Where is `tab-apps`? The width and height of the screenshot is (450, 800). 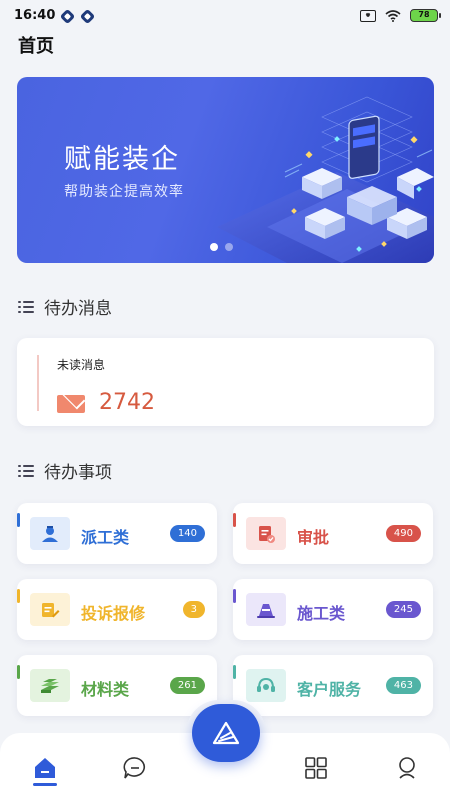 tab-apps is located at coordinates (316, 768).